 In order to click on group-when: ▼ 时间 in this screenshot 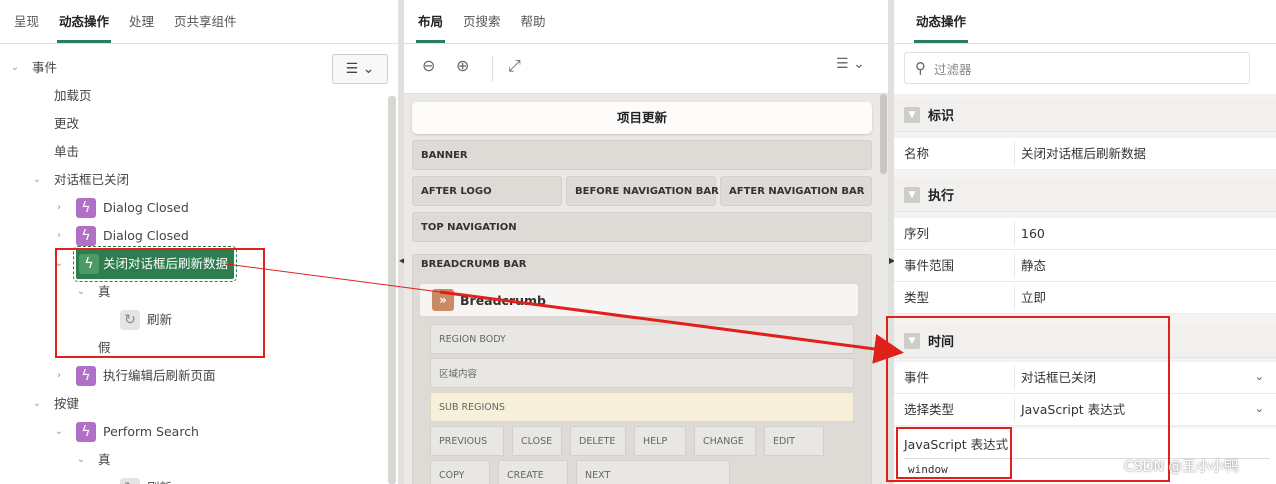, I will do `click(1085, 341)`.